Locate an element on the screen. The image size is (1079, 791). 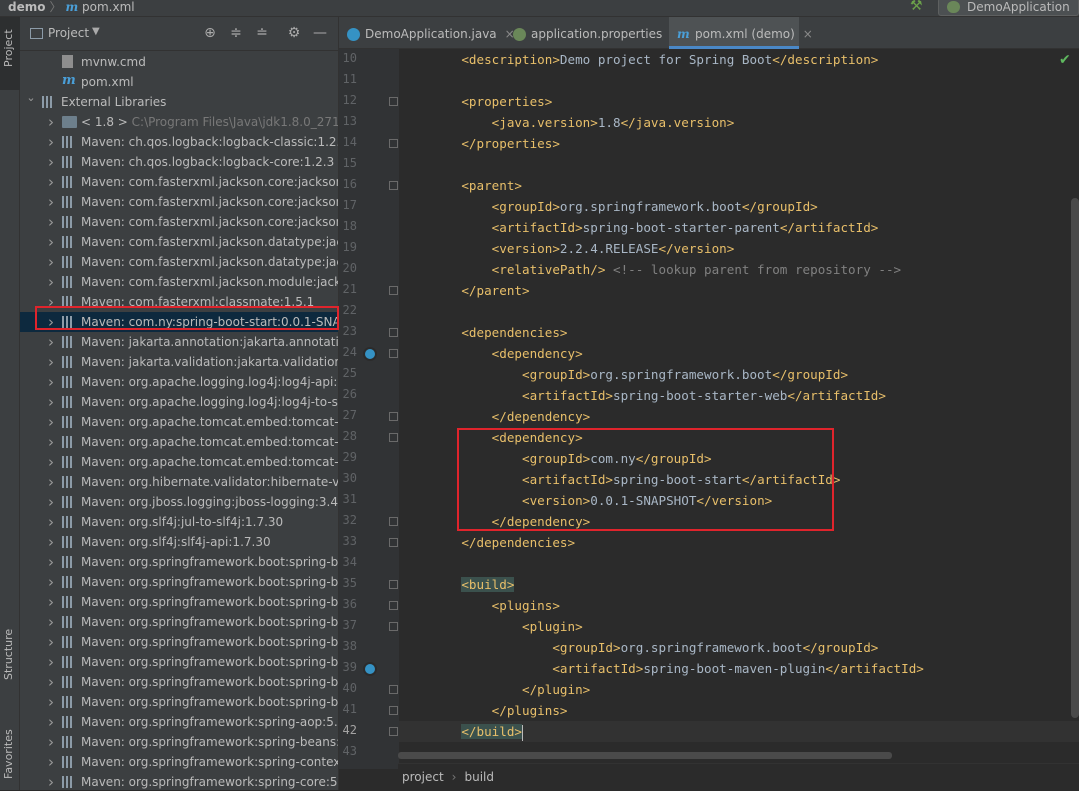
tree-item: m pom.xml is located at coordinates (179, 82).